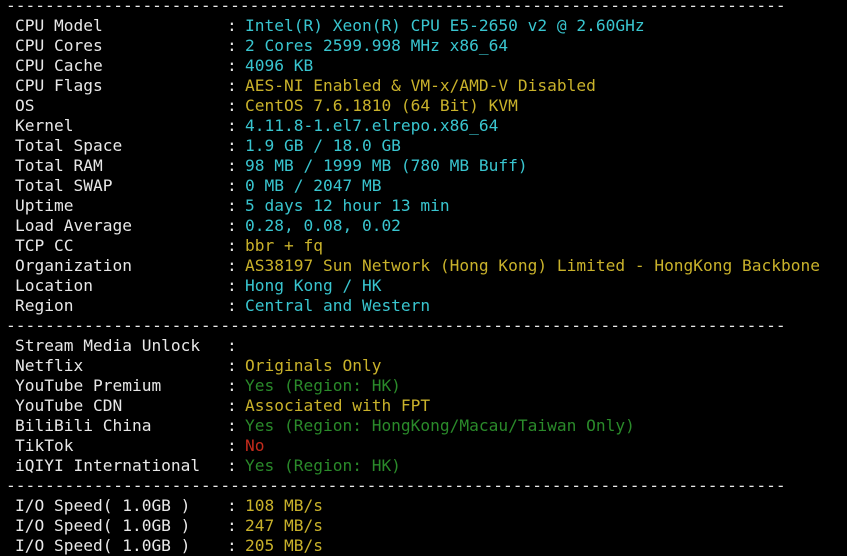 The width and height of the screenshot is (847, 556). What do you see at coordinates (59, 65) in the screenshot?
I see `system-info-label: CPU Cache` at bounding box center [59, 65].